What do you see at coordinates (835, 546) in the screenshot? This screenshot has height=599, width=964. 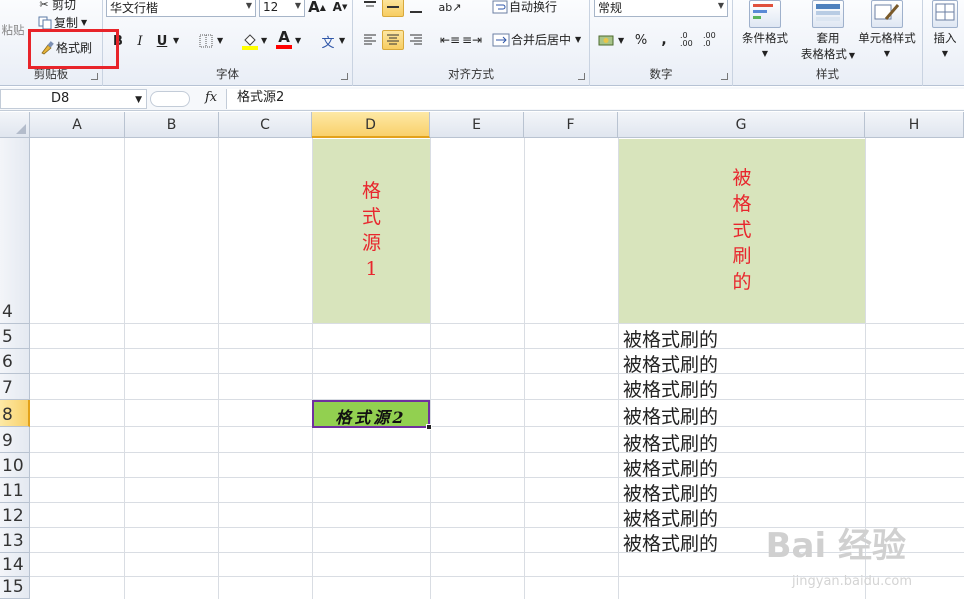 I see `watermark-logo: Bai 经验` at bounding box center [835, 546].